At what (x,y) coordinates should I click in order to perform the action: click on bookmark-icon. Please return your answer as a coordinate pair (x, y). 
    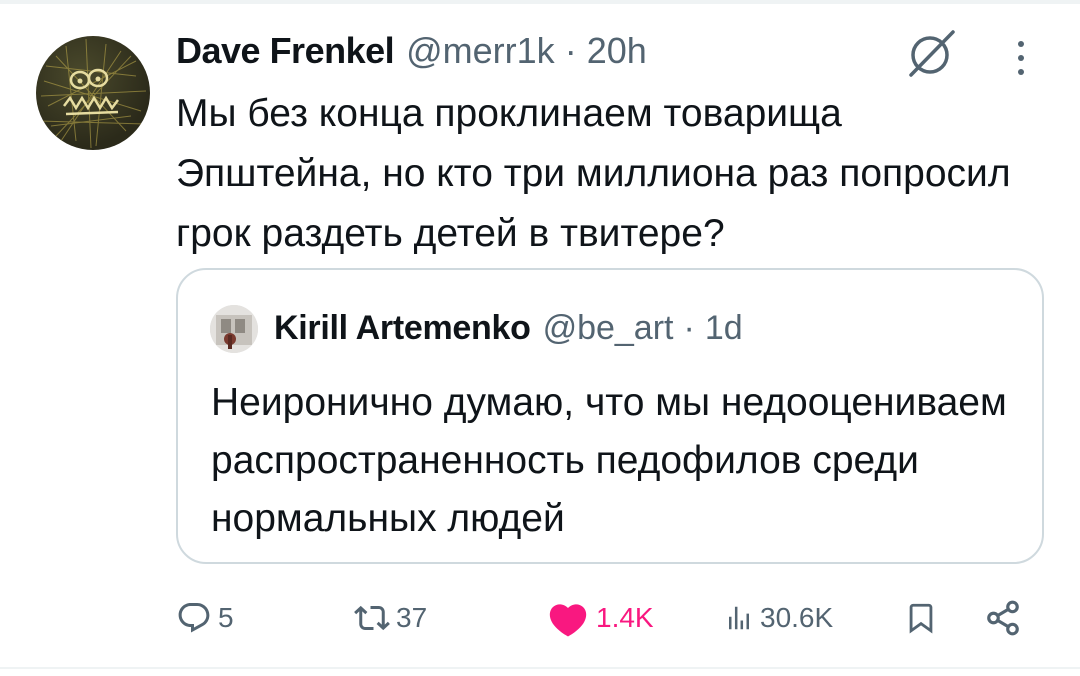
    Looking at the image, I should click on (921, 618).